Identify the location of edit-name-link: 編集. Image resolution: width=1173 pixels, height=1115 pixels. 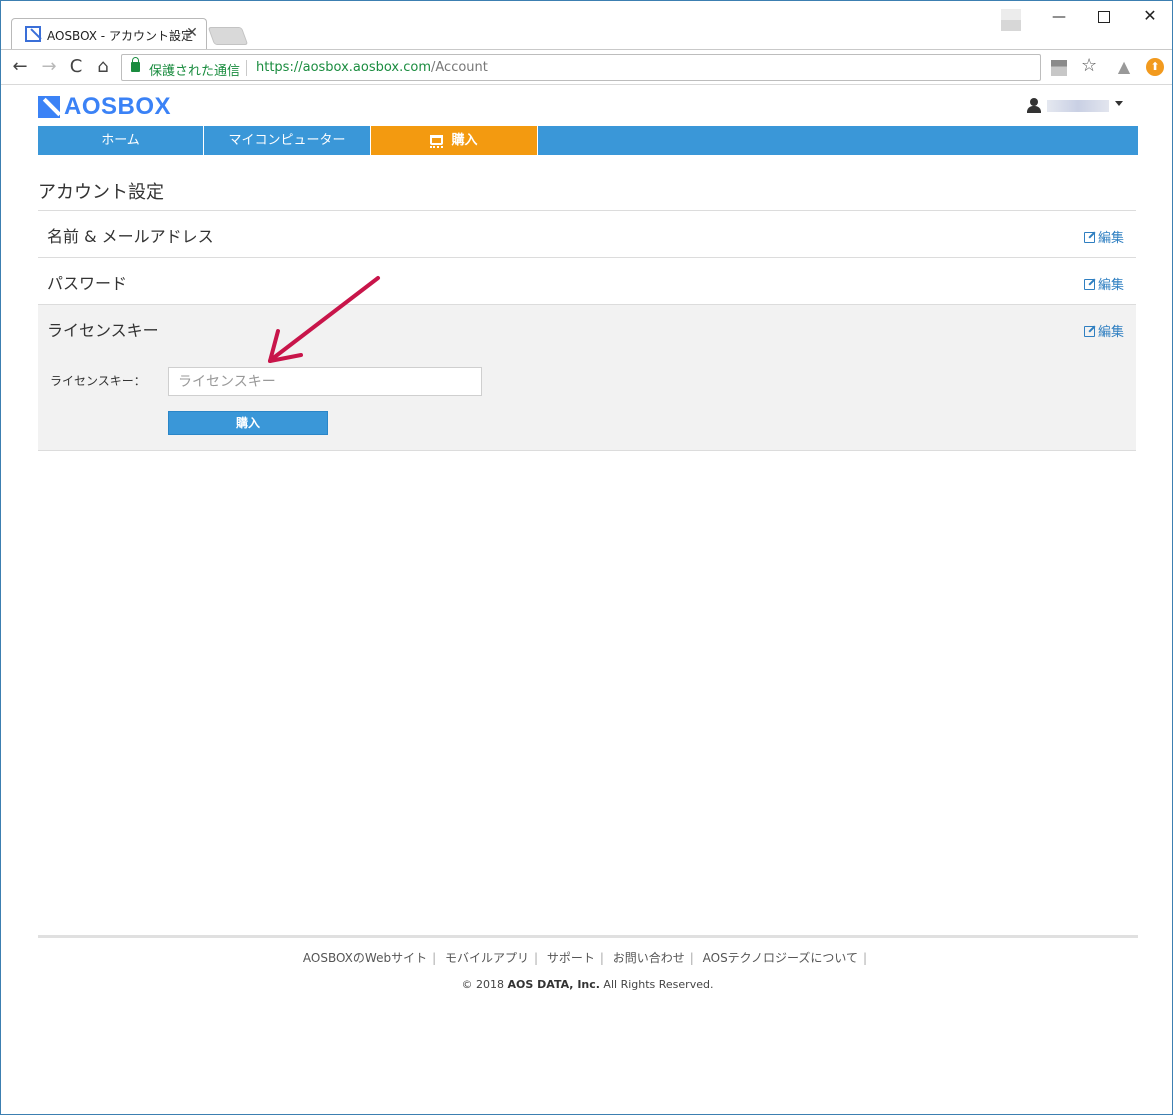
(1103, 236).